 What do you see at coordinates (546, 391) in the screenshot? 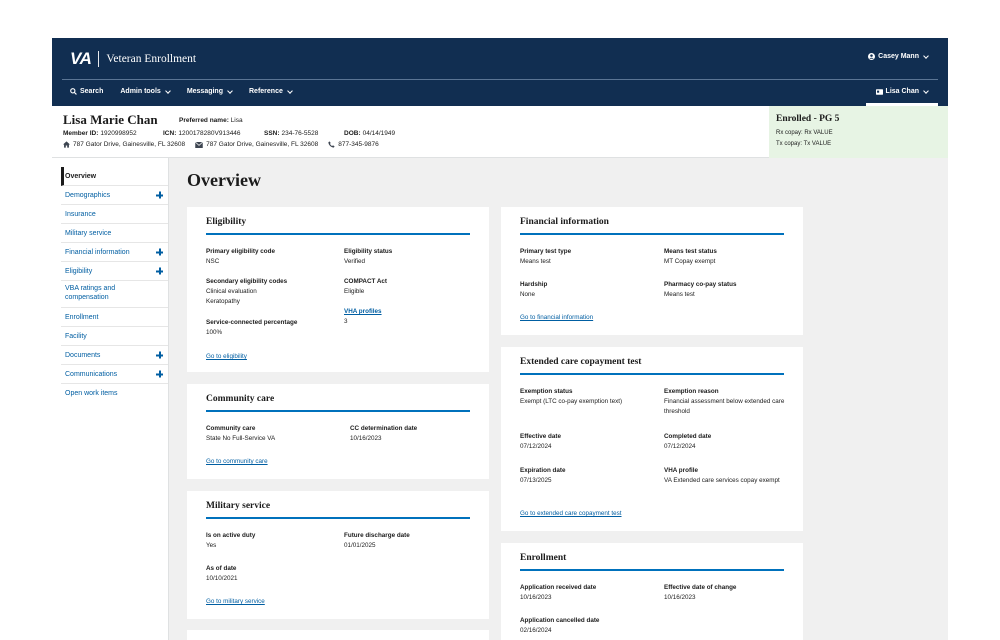
I see `field-label: Exemption status` at bounding box center [546, 391].